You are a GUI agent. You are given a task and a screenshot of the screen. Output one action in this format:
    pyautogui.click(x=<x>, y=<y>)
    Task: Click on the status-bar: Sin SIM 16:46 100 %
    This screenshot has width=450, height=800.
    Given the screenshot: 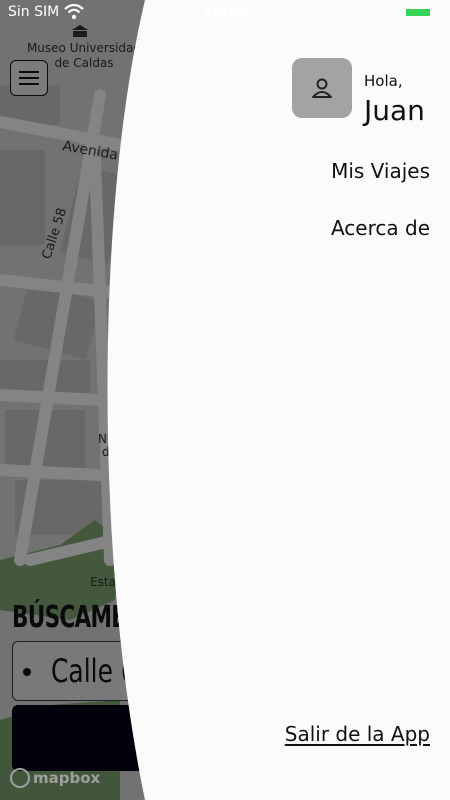 What is the action you would take?
    pyautogui.click(x=225, y=12)
    